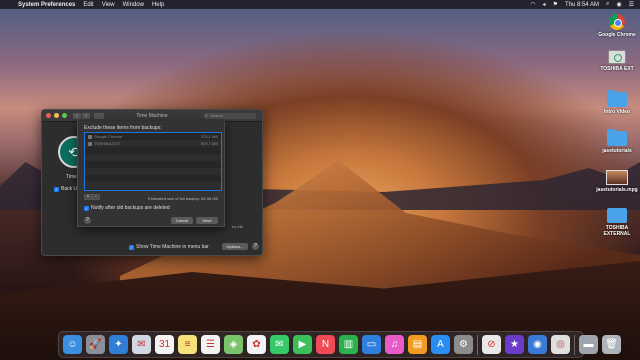 This screenshot has height=360, width=640. Describe the element at coordinates (279, 344) in the screenshot. I see `dock-messages-icon: ✉` at that location.